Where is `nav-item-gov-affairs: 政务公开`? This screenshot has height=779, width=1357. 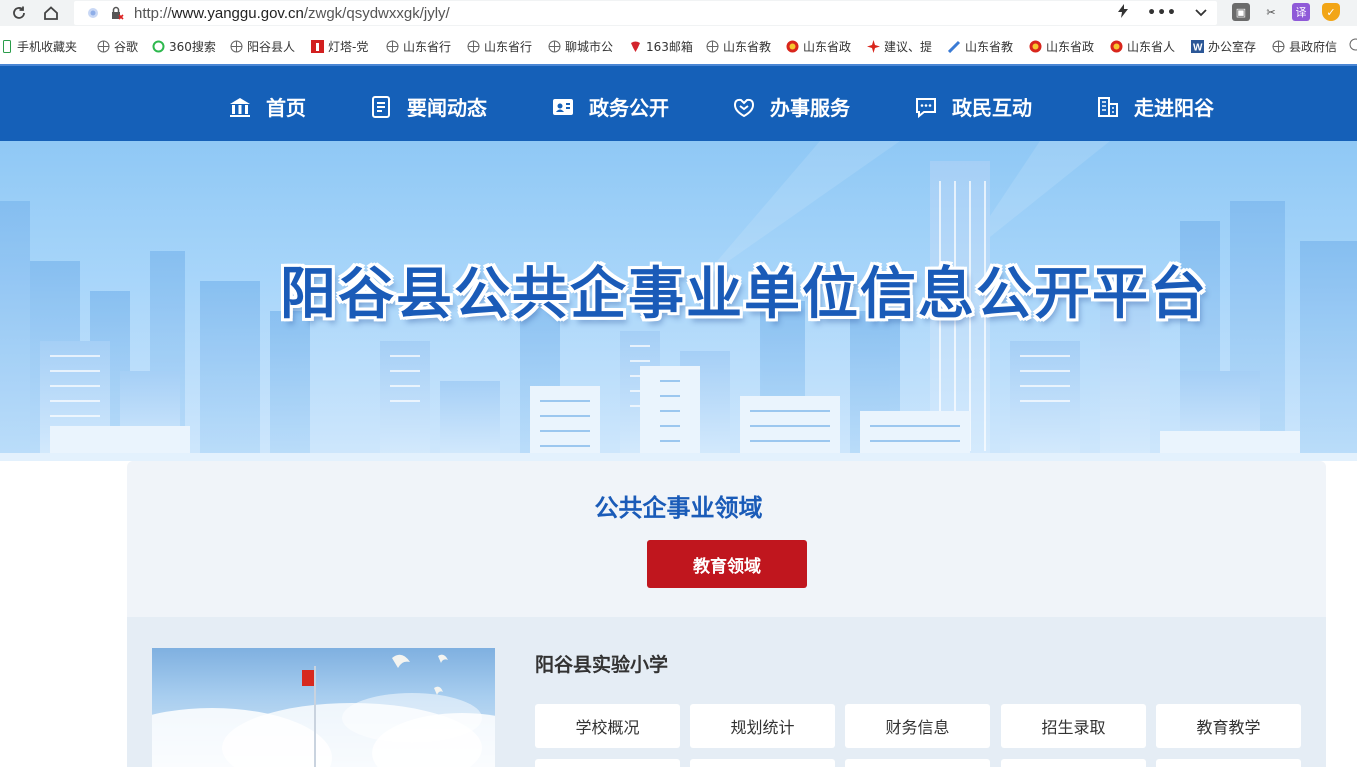
nav-item-gov-affairs: 政务公开 is located at coordinates (610, 106).